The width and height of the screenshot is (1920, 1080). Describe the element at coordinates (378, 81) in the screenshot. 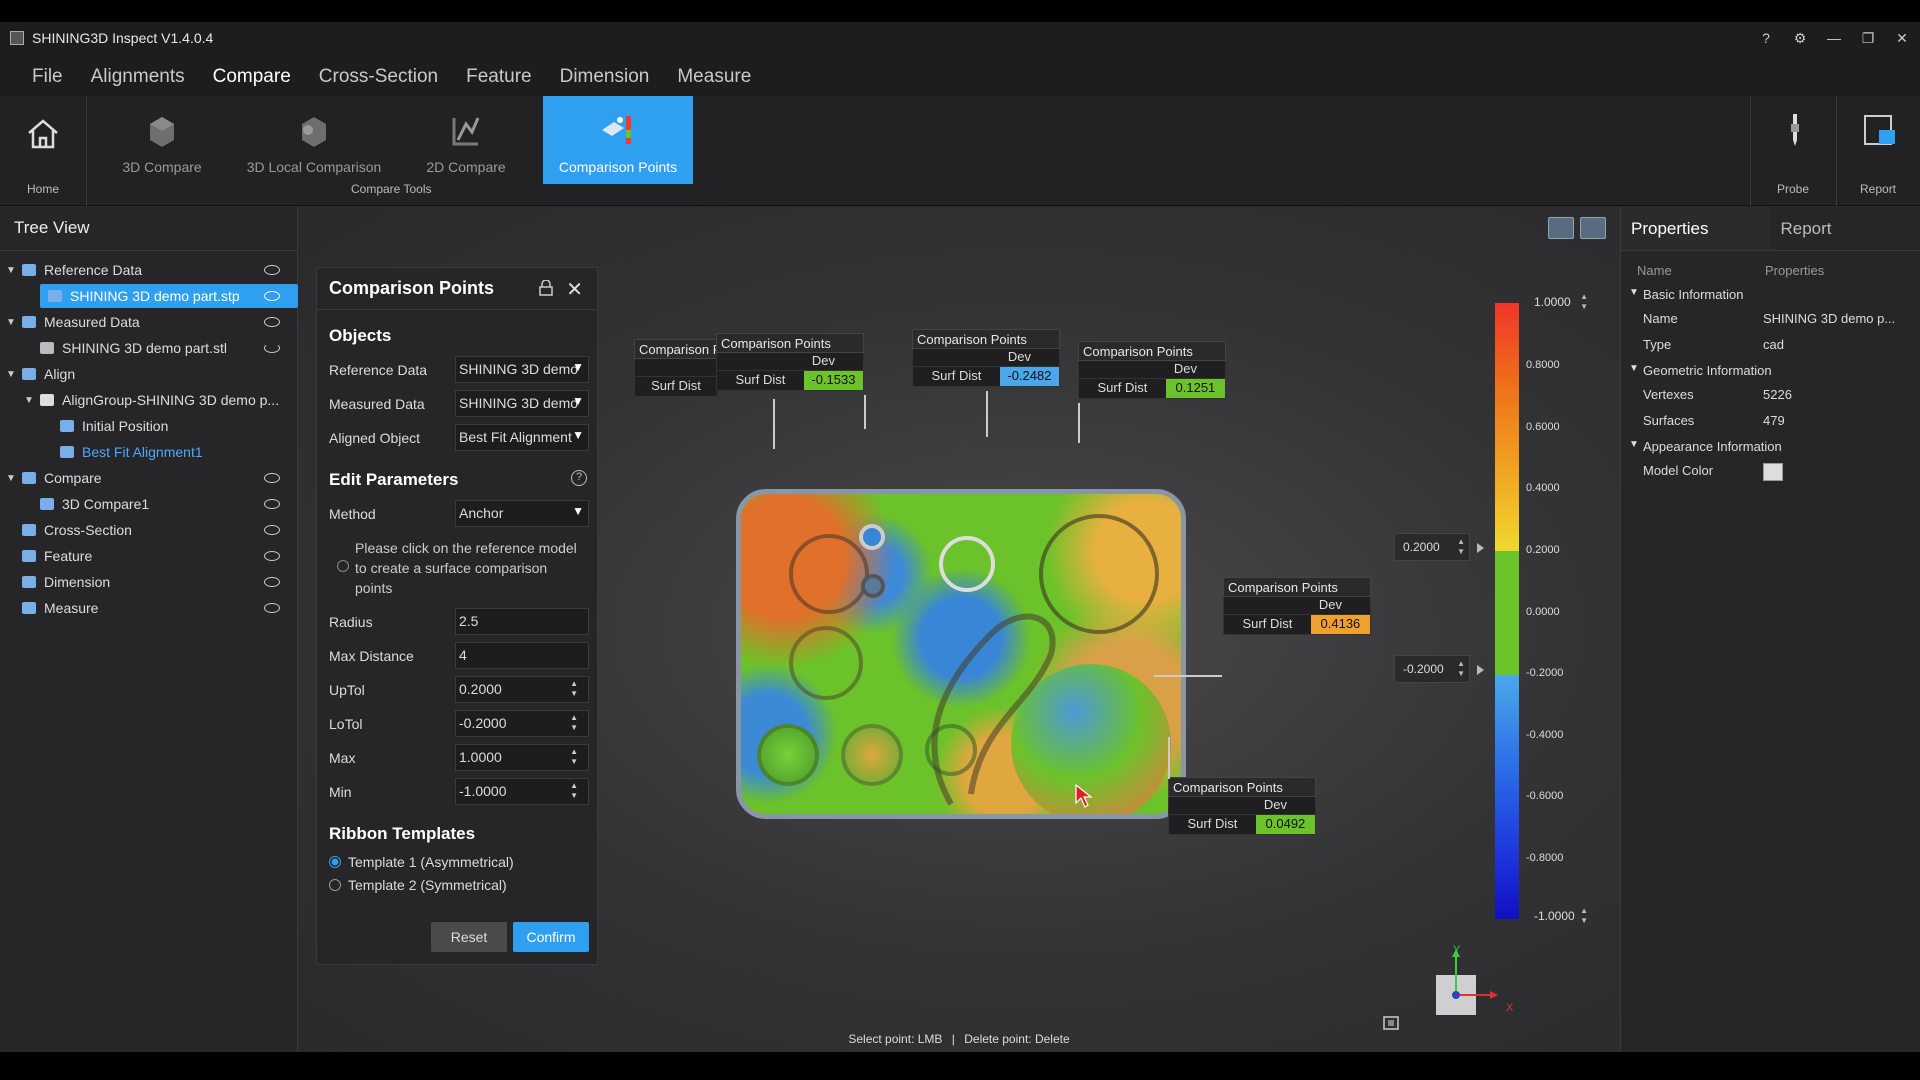

I see `menu-cross-section: Cross-Section` at that location.